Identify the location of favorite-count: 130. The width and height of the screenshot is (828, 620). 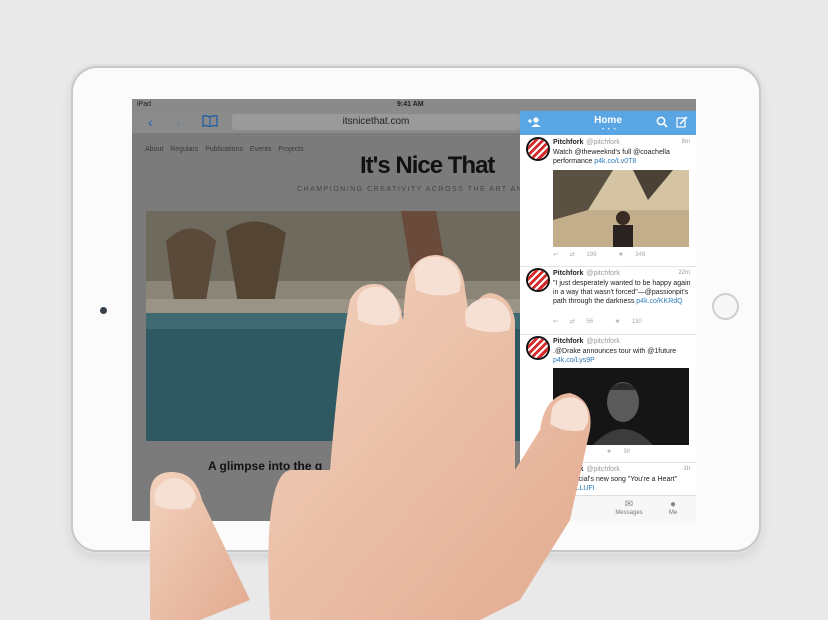
(636, 322).